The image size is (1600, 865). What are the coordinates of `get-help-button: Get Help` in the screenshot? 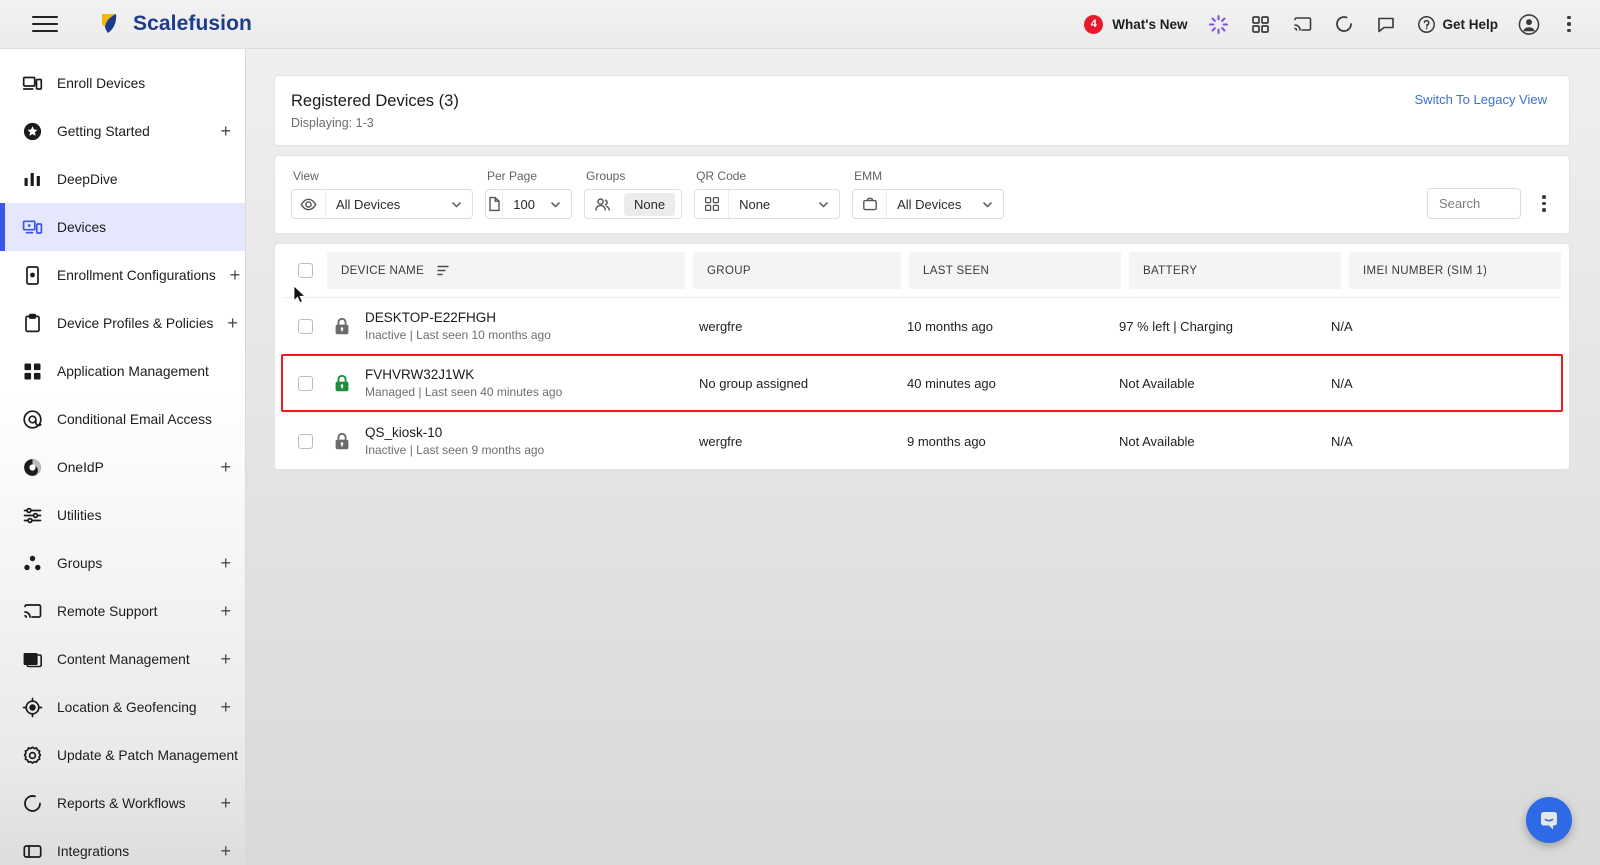 It's located at (1457, 24).